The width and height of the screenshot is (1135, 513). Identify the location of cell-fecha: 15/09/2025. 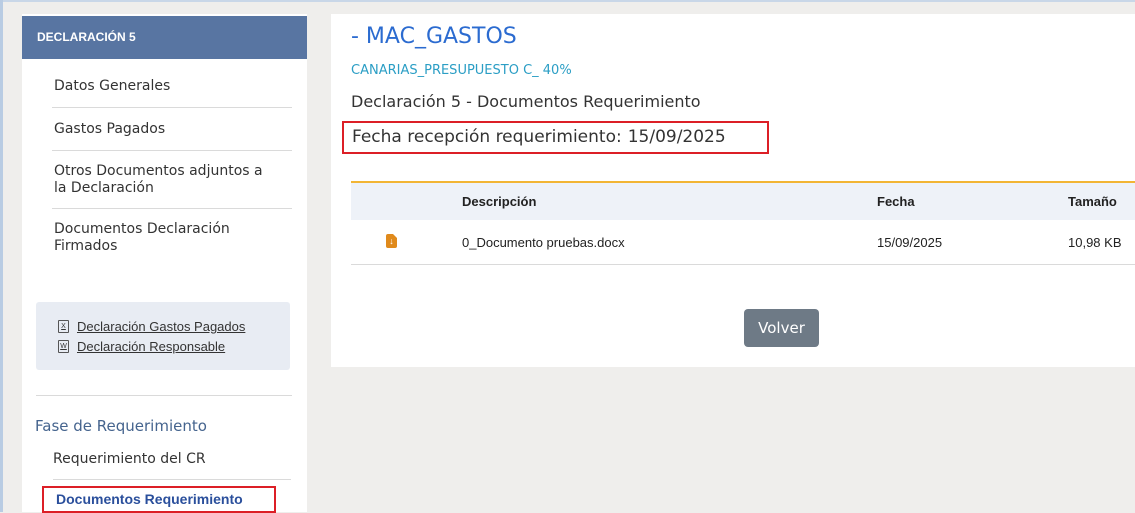
(910, 242).